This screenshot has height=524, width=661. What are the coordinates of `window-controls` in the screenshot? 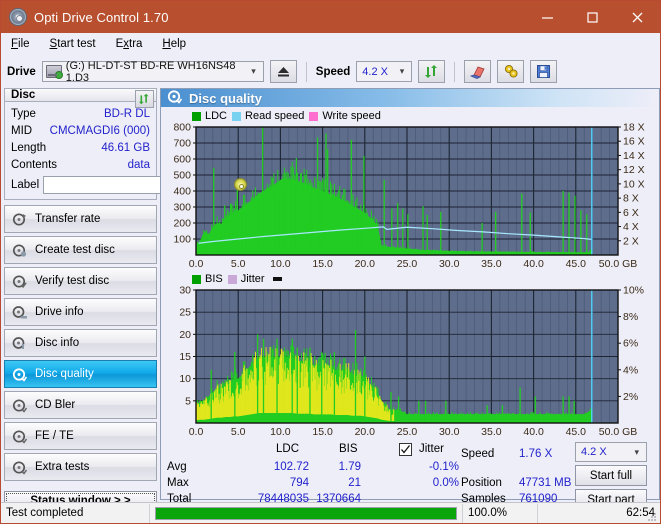 It's located at (592, 17).